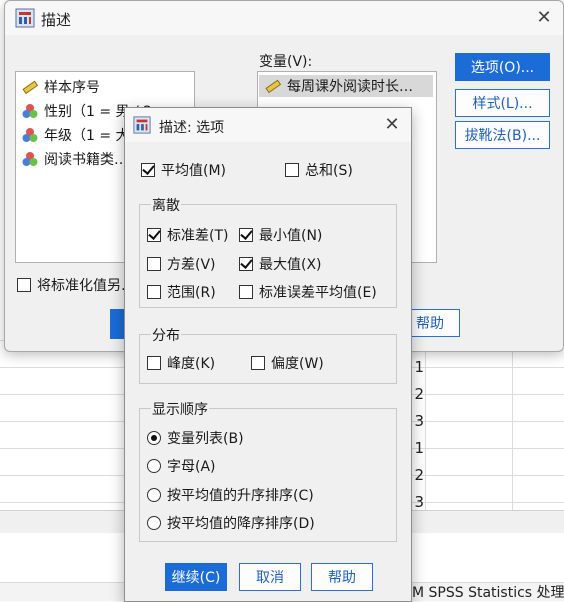 This screenshot has height=602, width=564. What do you see at coordinates (342, 577) in the screenshot?
I see `help-button: 帮助` at bounding box center [342, 577].